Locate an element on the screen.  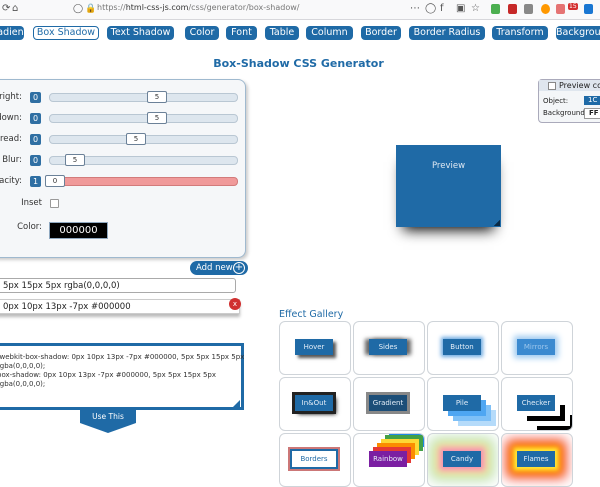
page-title: Box-Shadow CSS Generator is located at coordinates (298, 63).